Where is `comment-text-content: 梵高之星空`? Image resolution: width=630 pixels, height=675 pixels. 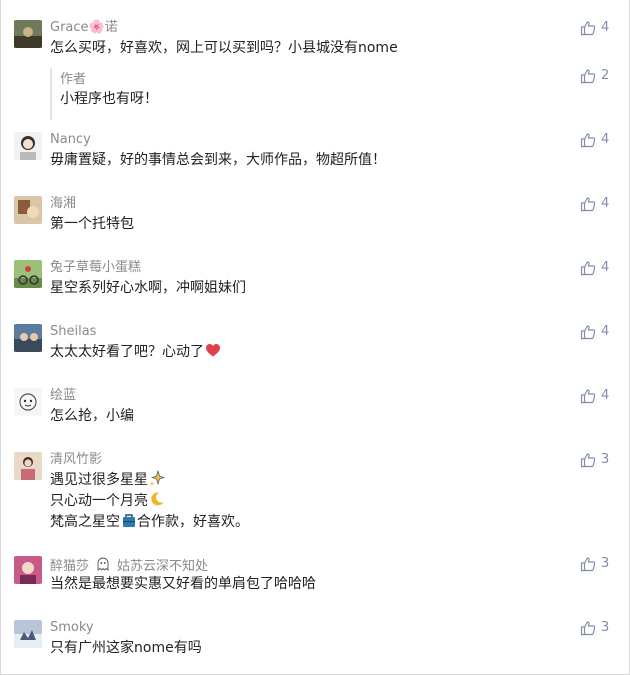
comment-text-content: 梵高之星空 is located at coordinates (85, 522).